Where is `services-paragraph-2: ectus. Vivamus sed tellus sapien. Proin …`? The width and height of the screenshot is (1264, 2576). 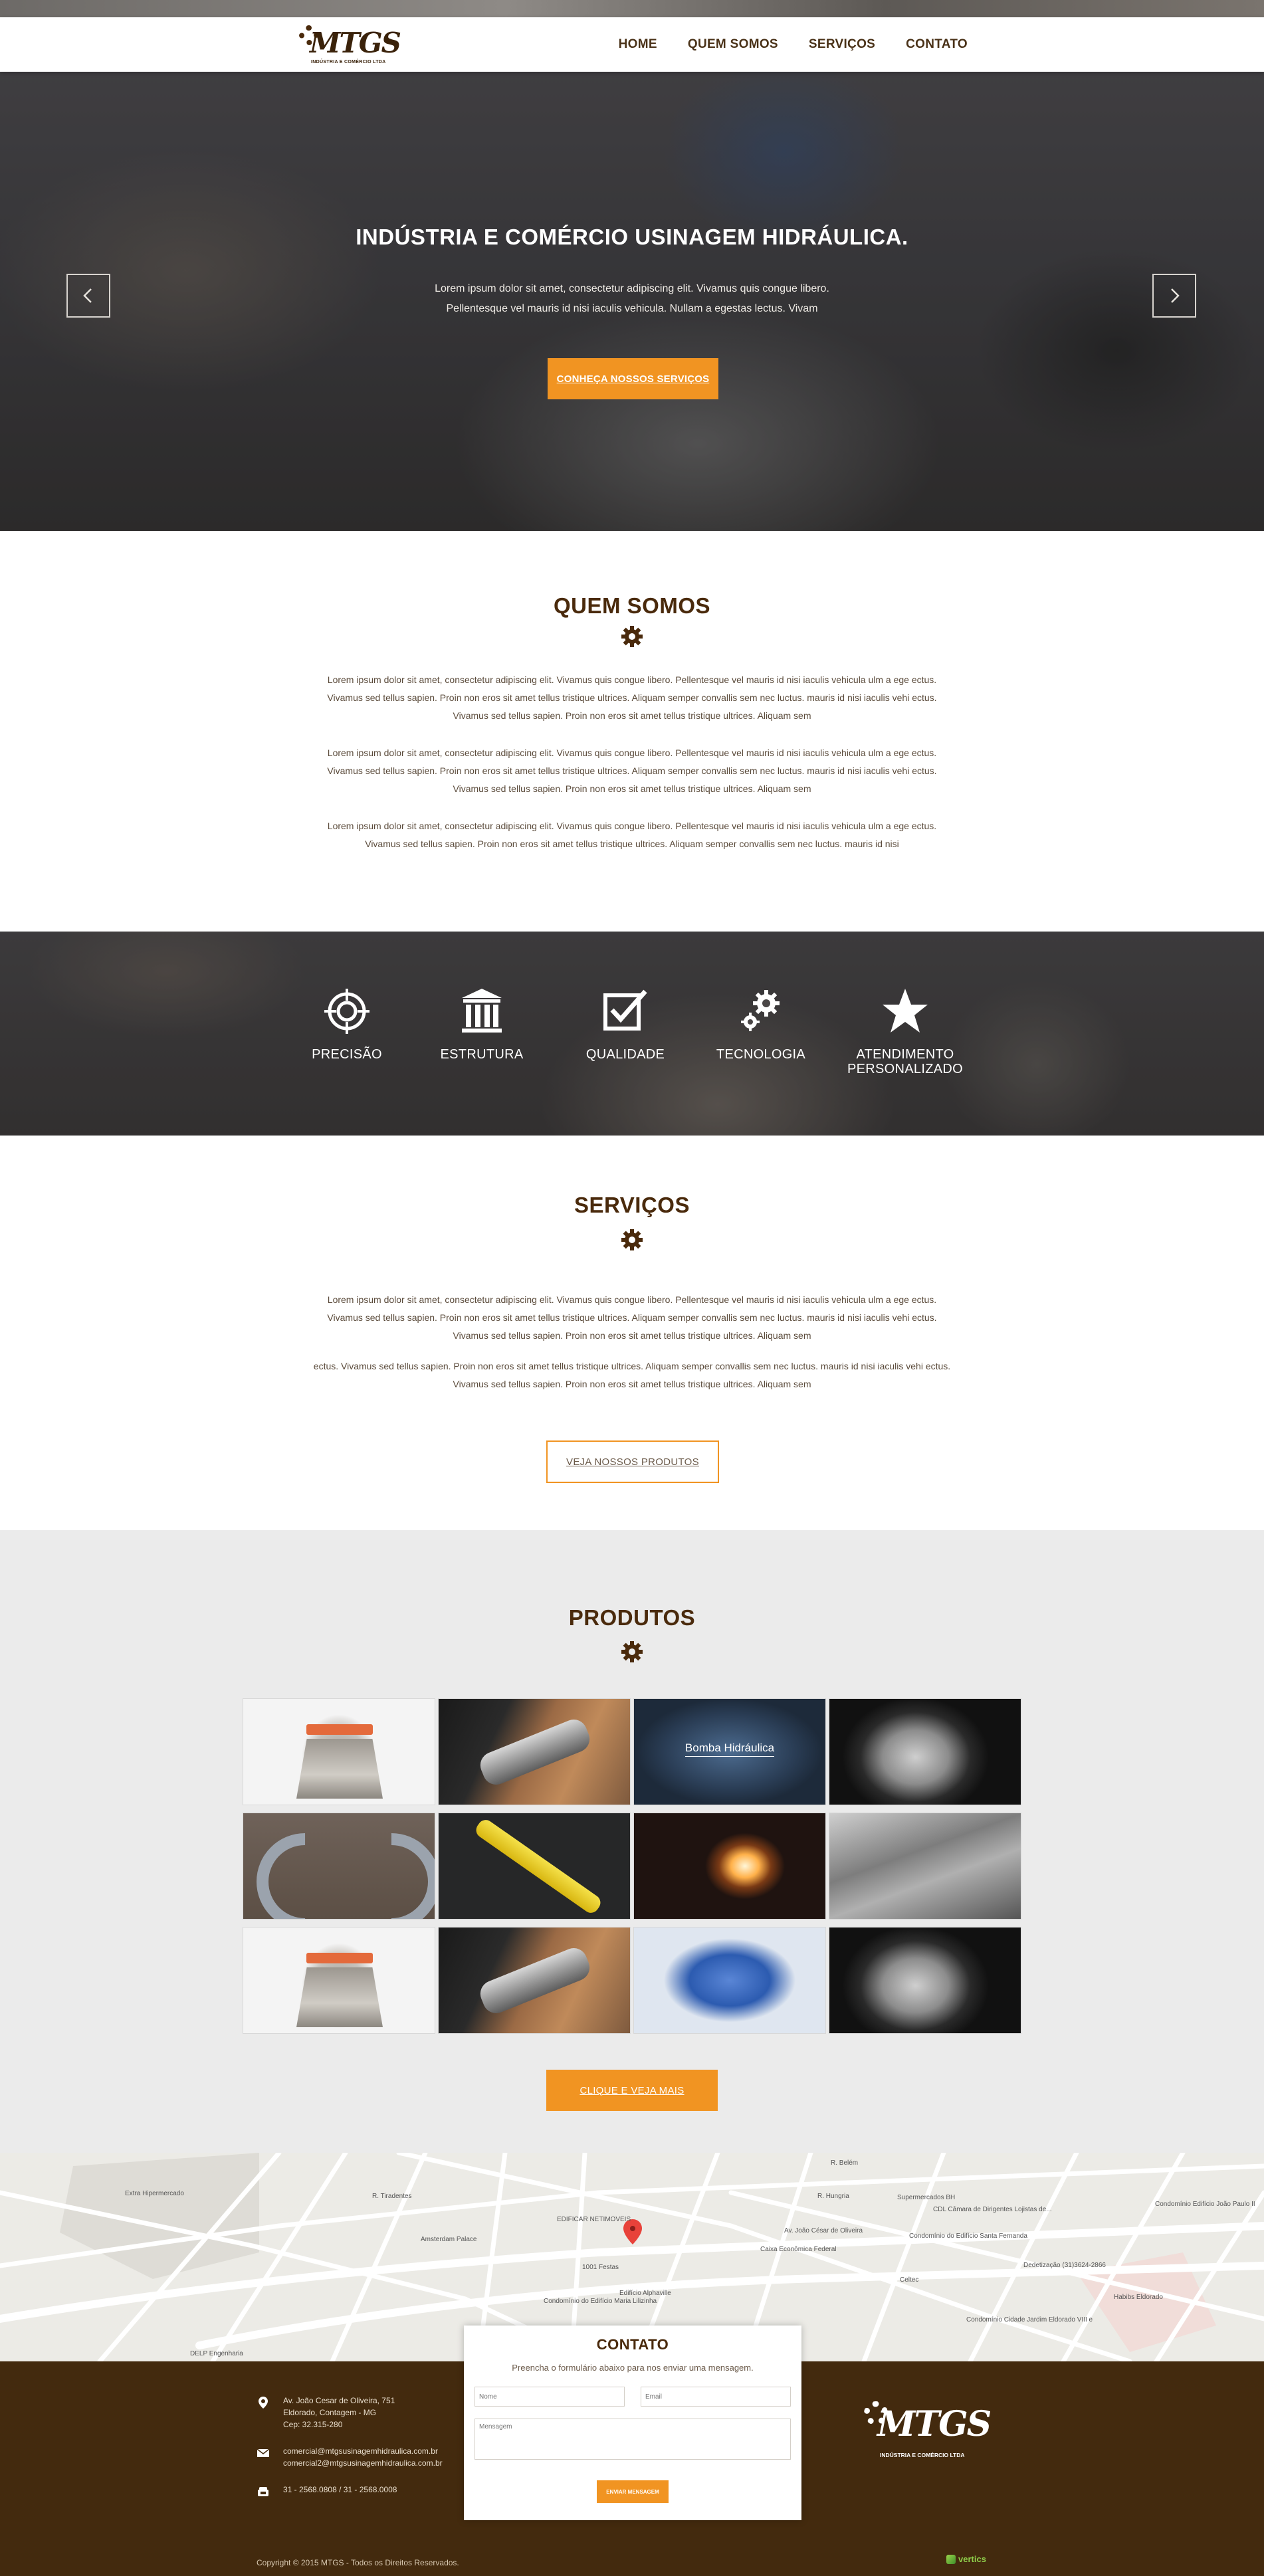
services-paragraph-2: ectus. Vivamus sed tellus sapien. Proin … is located at coordinates (632, 1375).